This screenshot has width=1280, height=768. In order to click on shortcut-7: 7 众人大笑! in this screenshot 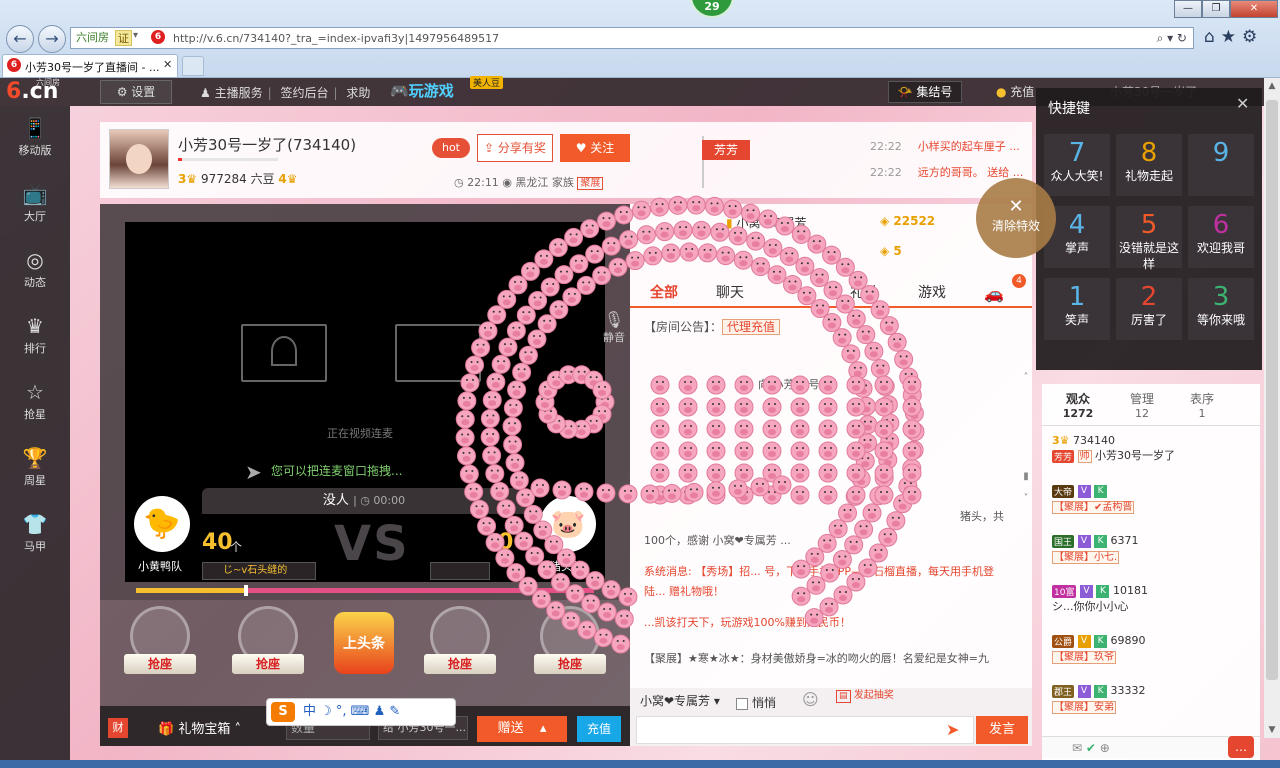, I will do `click(1077, 165)`.